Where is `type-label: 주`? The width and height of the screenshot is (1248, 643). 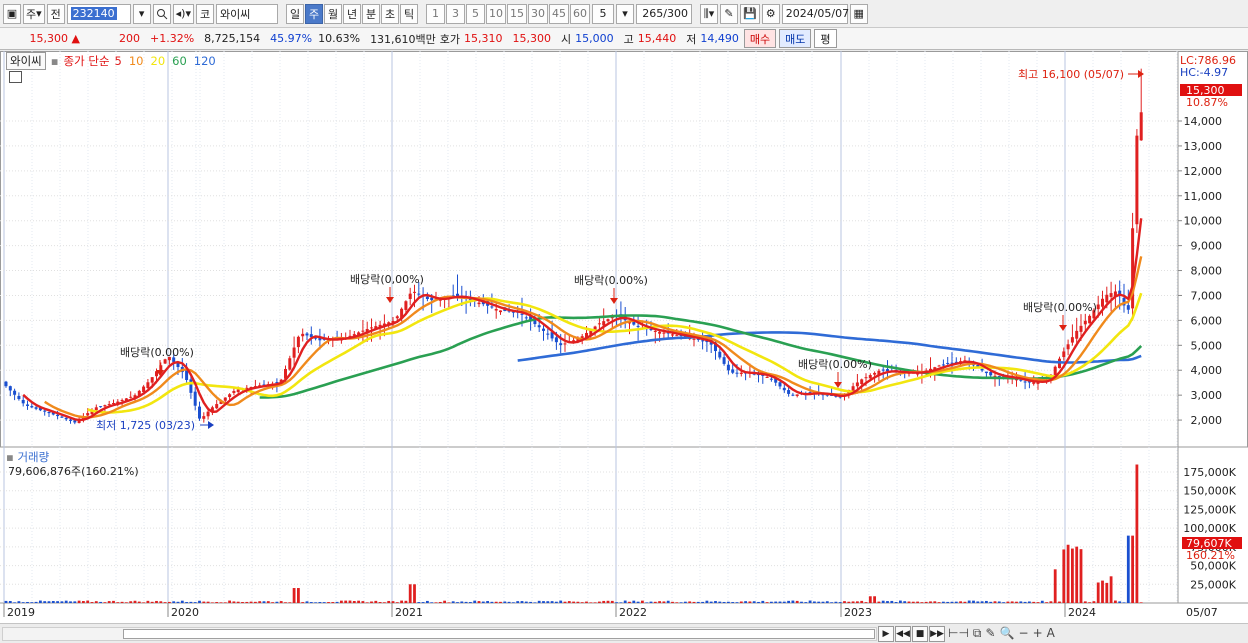 type-label: 주 is located at coordinates (31, 14).